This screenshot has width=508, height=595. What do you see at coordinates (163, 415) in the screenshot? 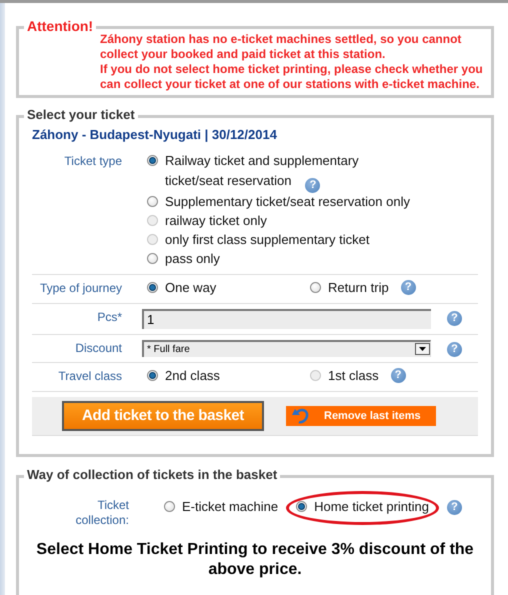
I see `add-to-basket-button: Add ticket to the basket` at bounding box center [163, 415].